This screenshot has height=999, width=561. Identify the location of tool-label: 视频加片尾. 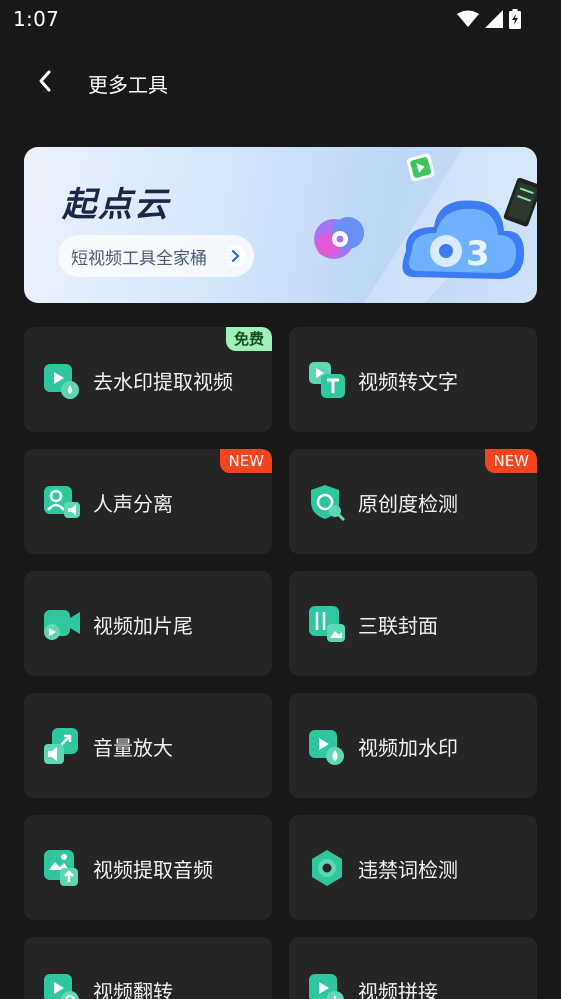
(143, 626).